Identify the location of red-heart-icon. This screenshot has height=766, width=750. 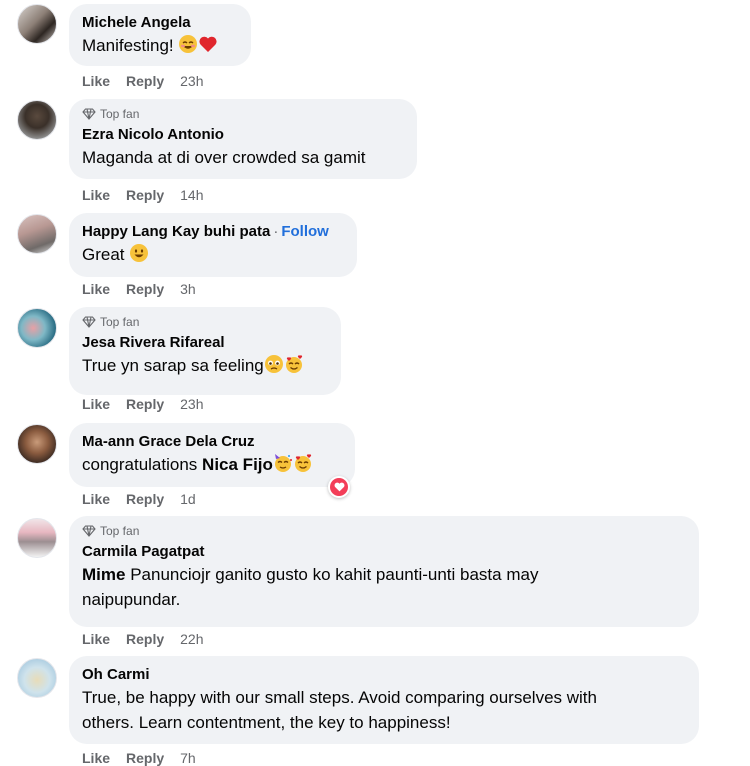
(208, 44).